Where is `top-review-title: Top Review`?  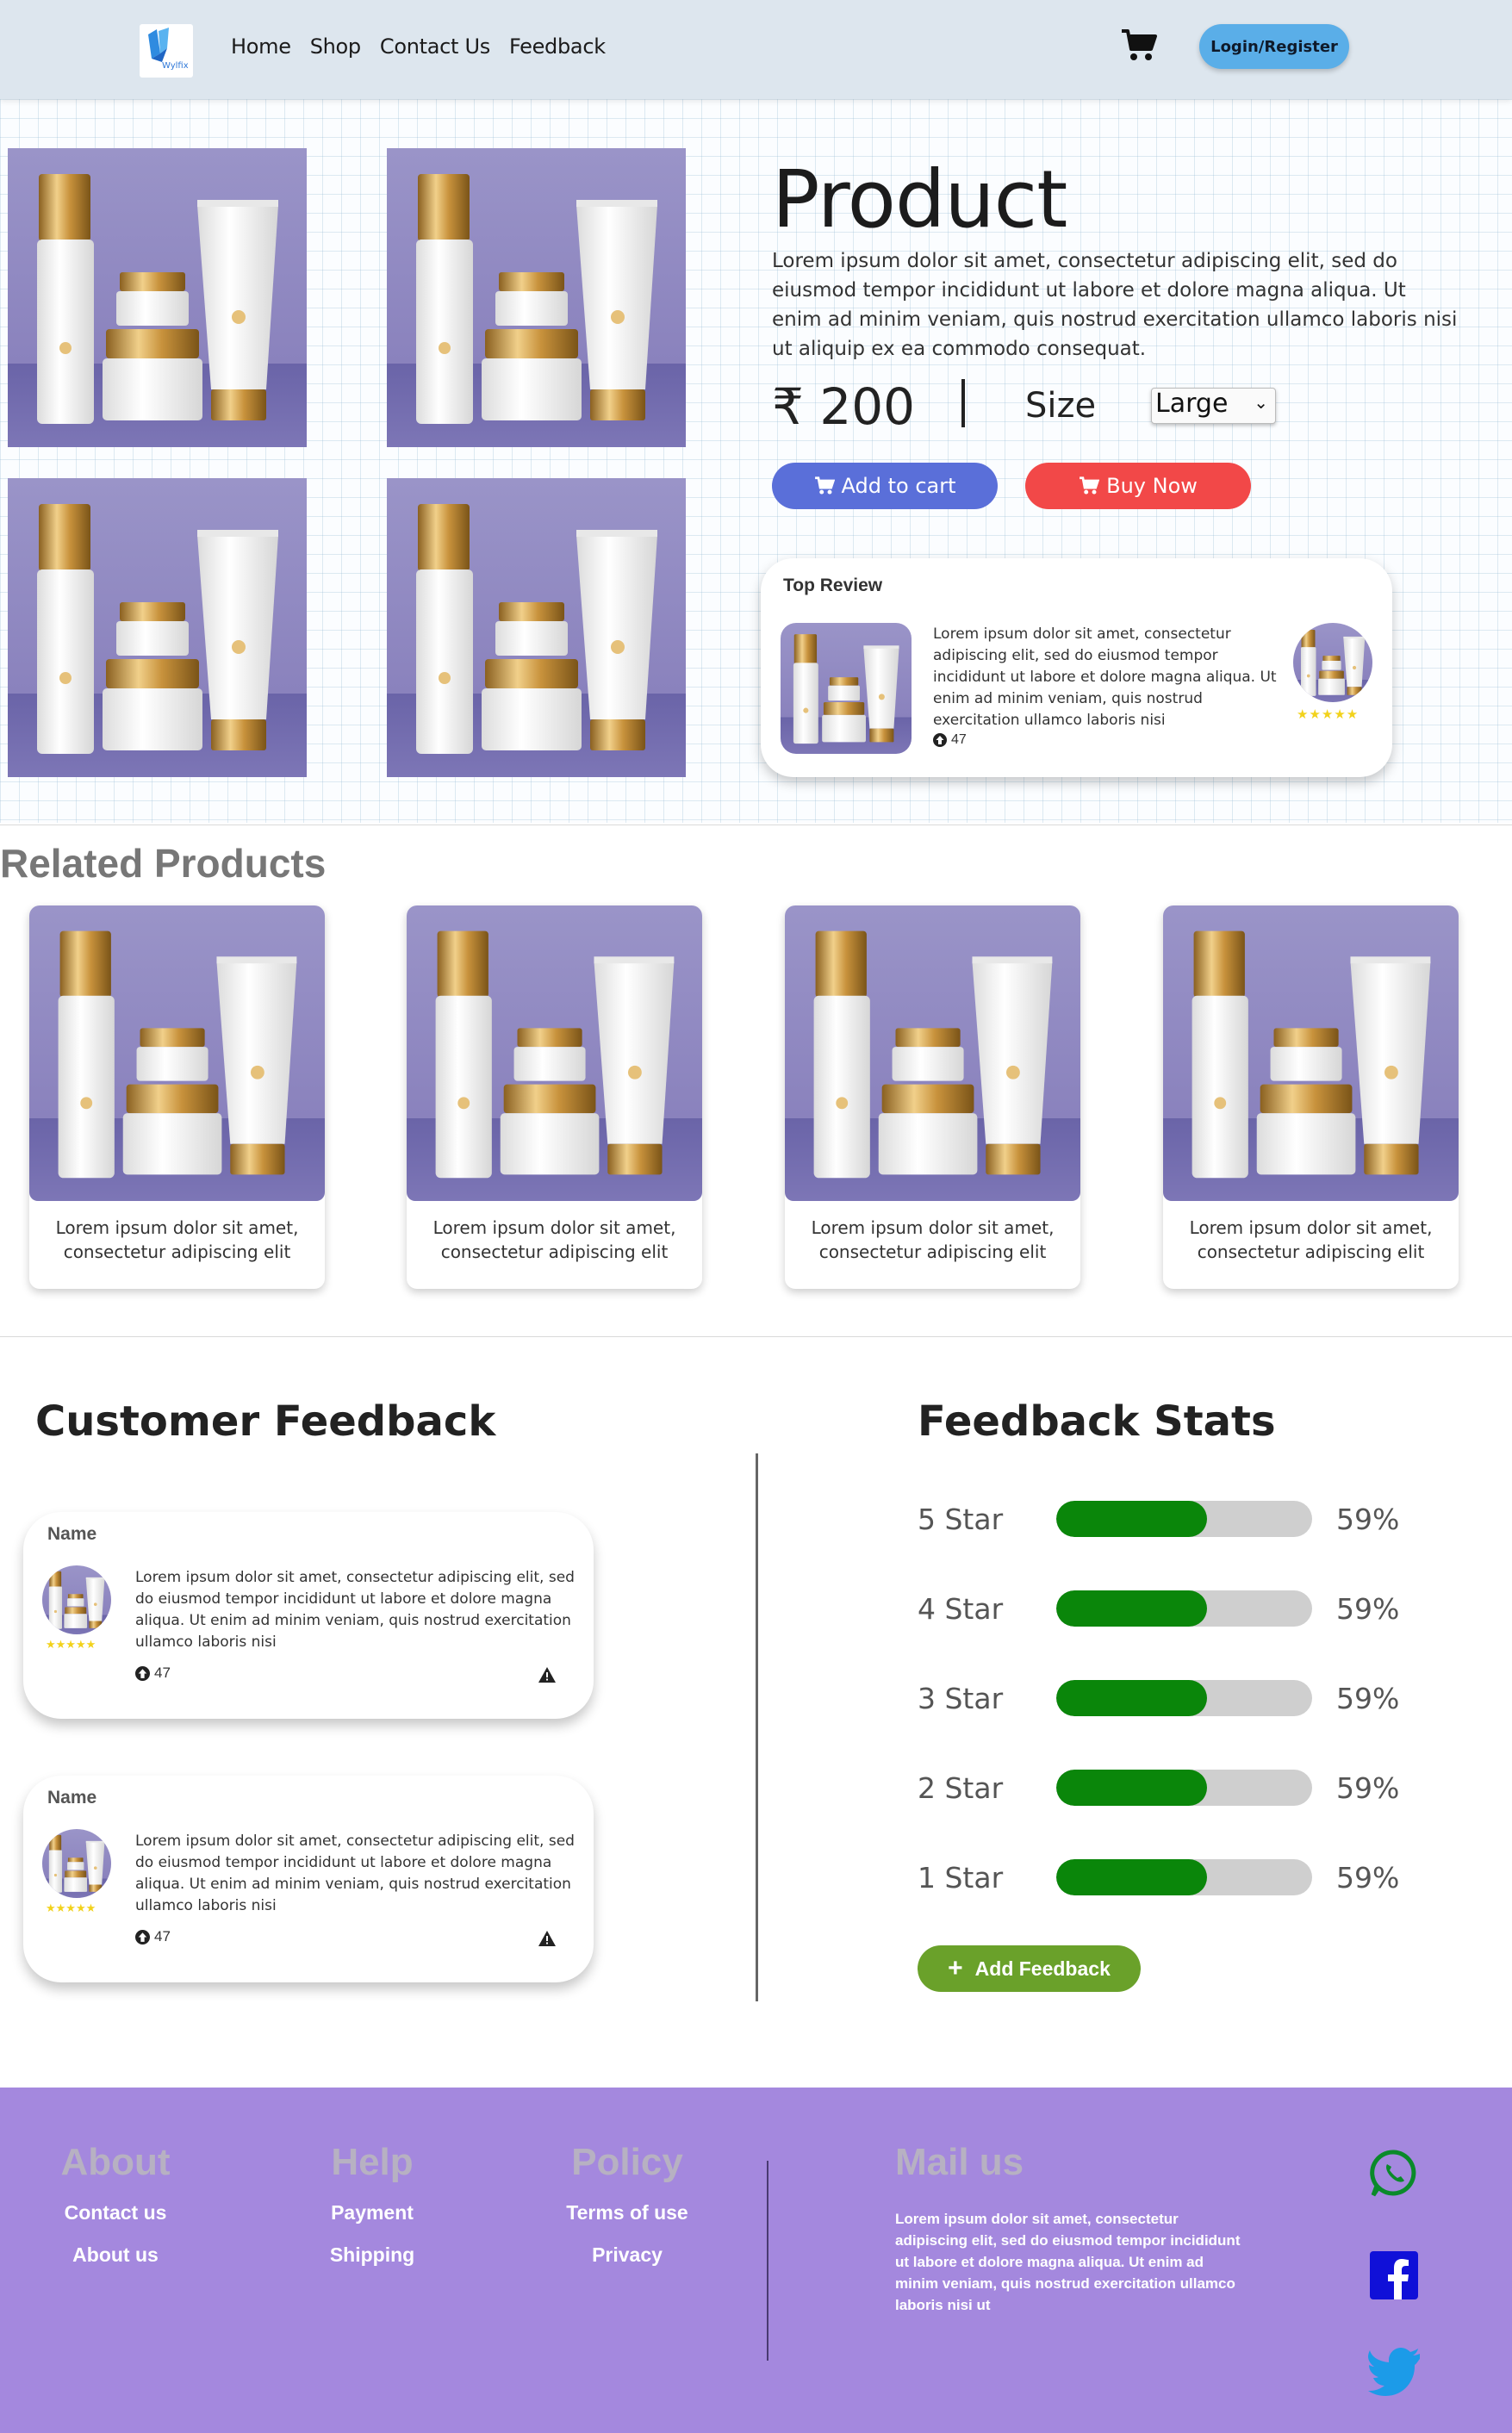 top-review-title: Top Review is located at coordinates (833, 585).